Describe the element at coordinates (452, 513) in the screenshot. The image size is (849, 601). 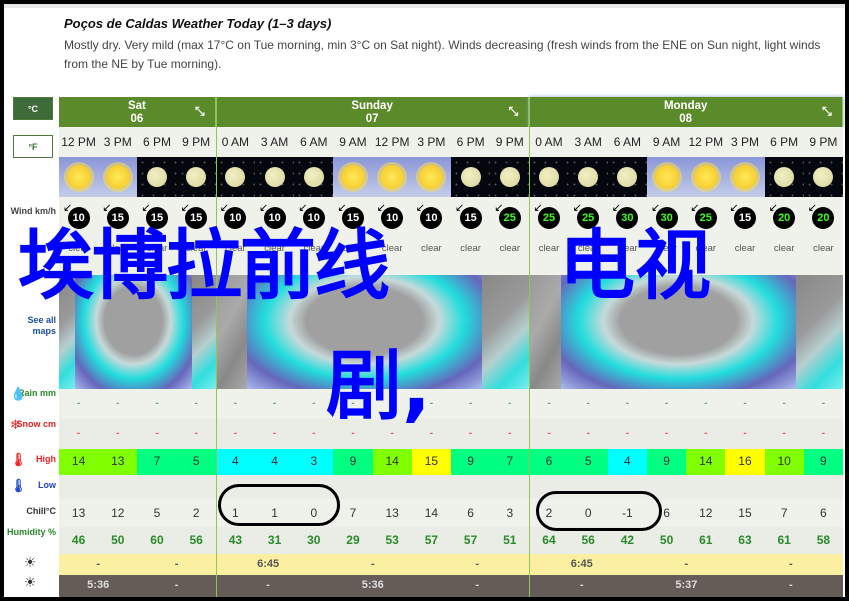
I see `chill-row: 13 12 5 2 1 1 0 7 13 14 6 3 2 0 -1 6 12 15 7 6` at that location.